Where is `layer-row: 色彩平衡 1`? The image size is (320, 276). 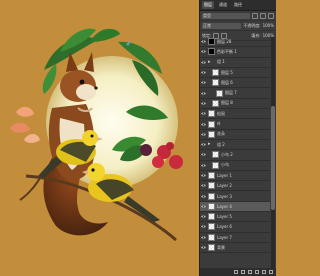 layer-row: 色彩平衡 1 is located at coordinates (235, 52).